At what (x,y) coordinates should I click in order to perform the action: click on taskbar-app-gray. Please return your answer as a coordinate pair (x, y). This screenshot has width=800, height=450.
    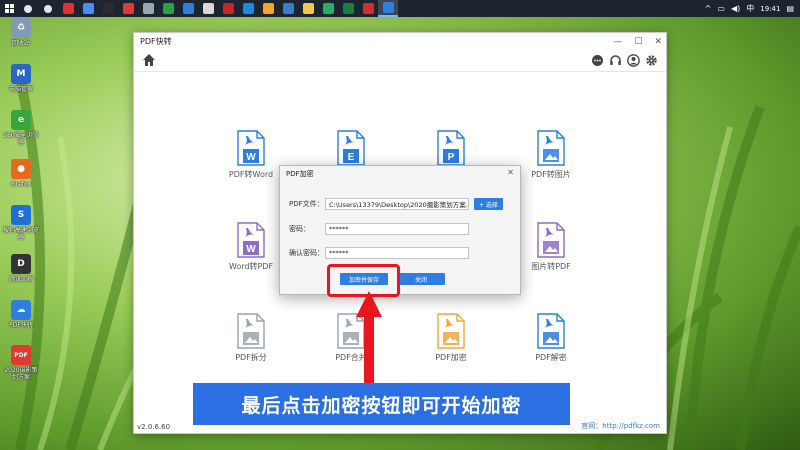
    Looking at the image, I should click on (148, 8).